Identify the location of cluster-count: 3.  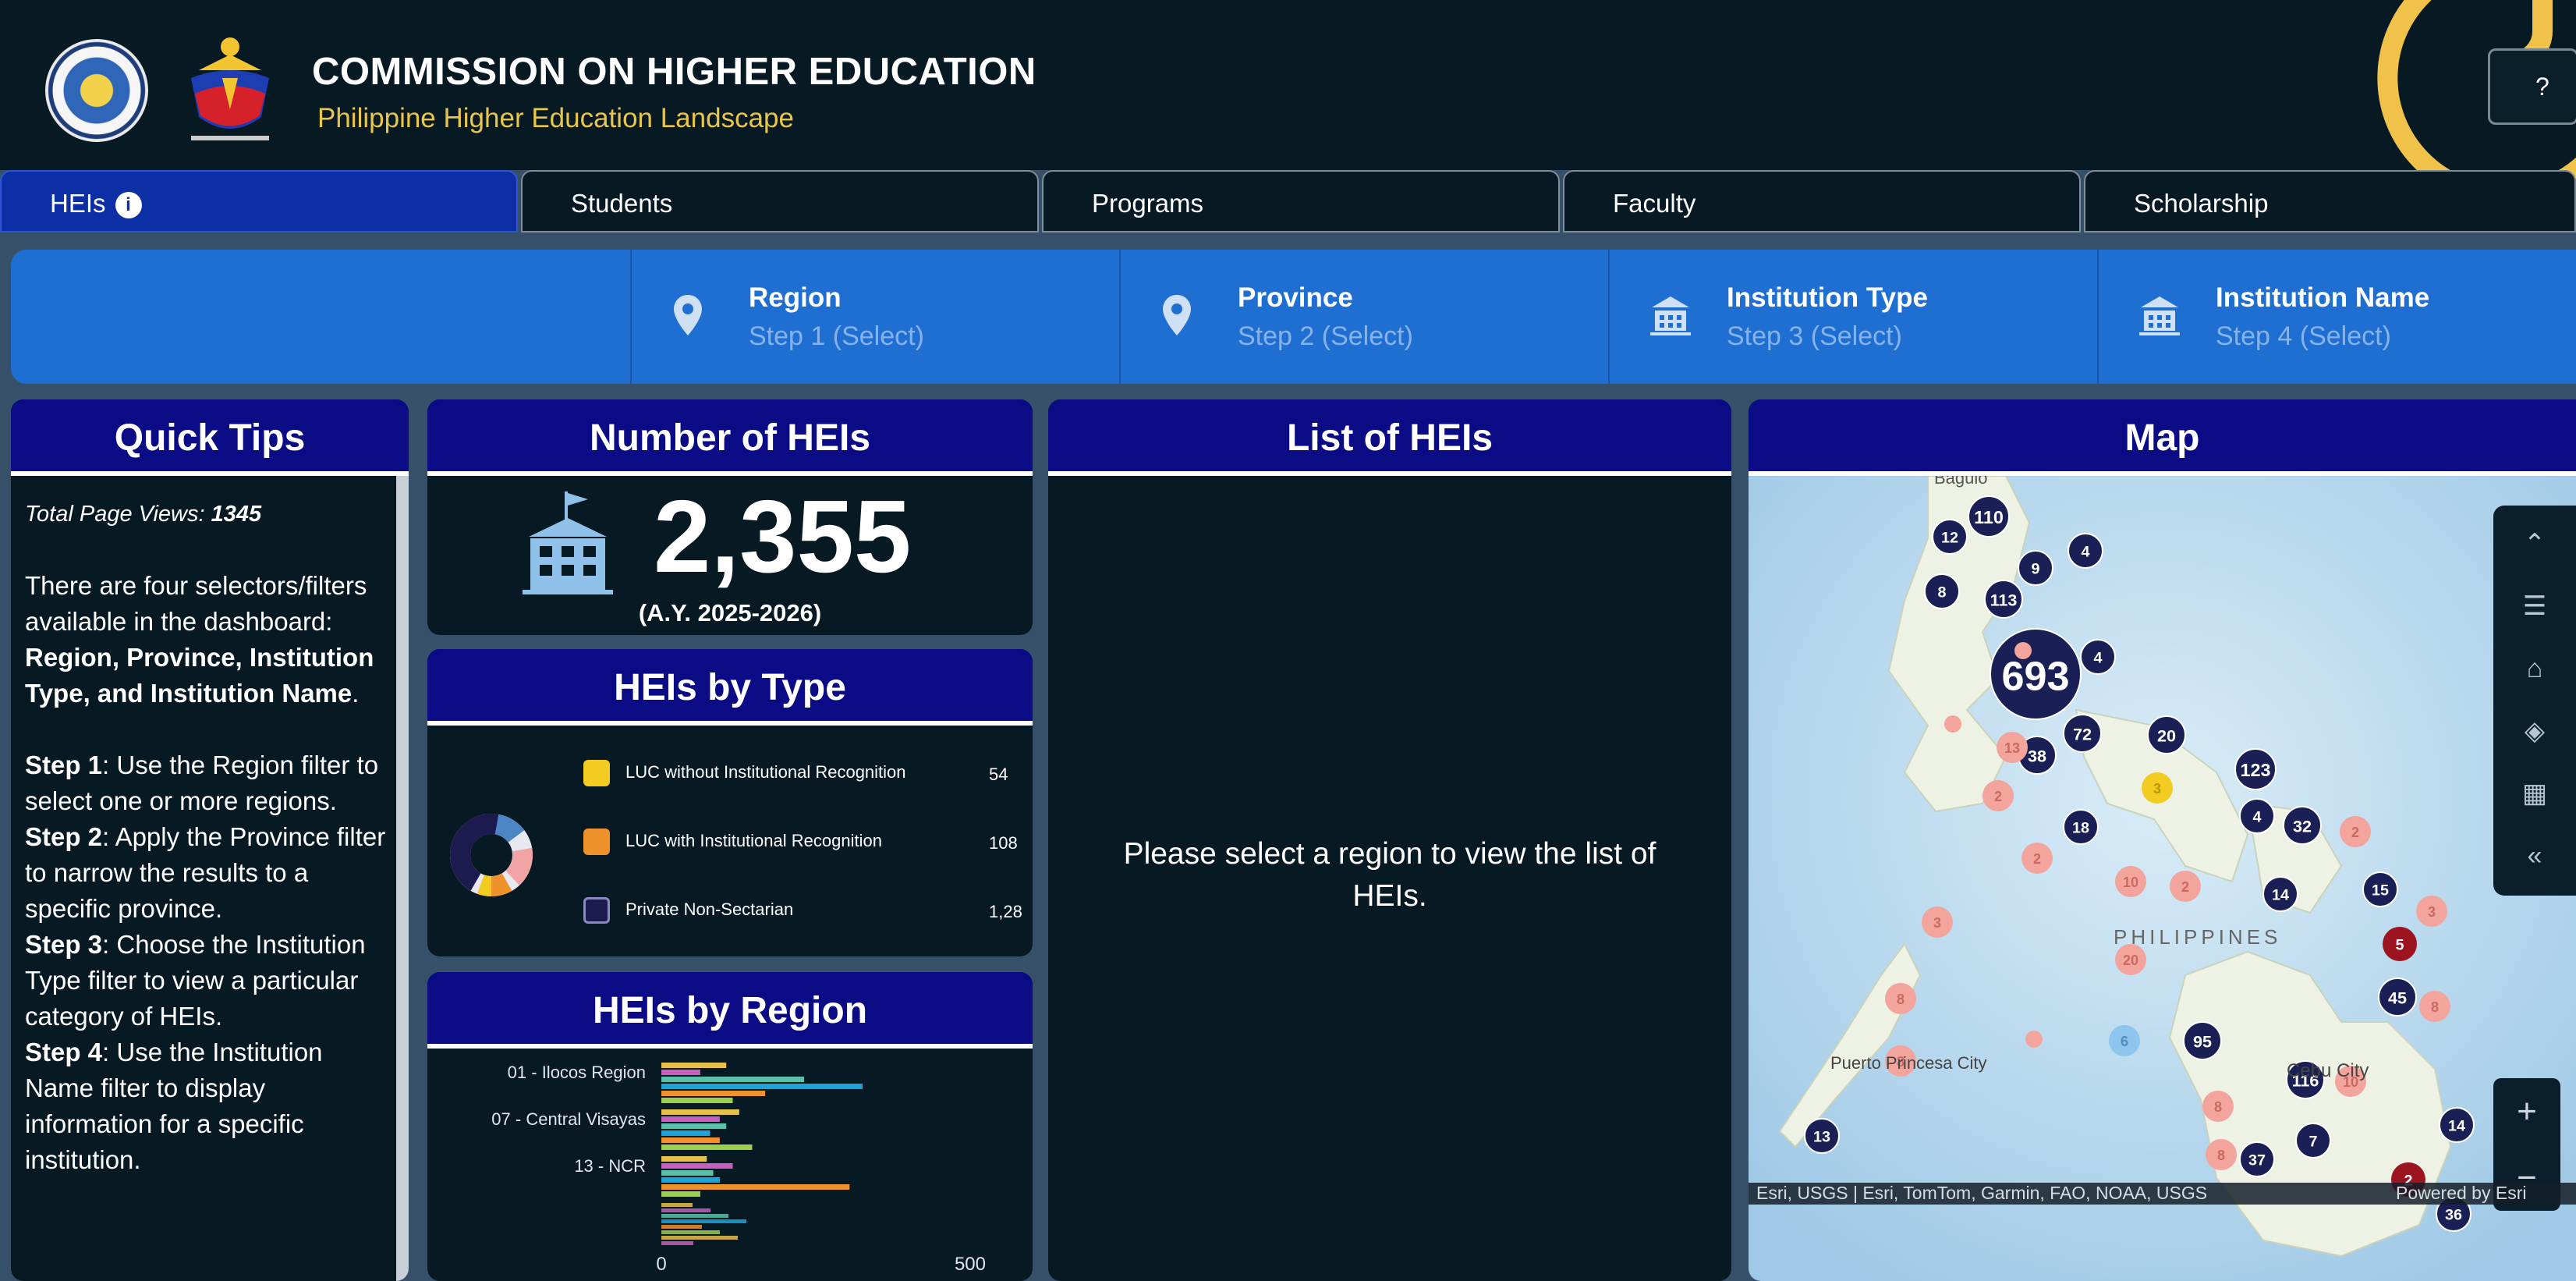
(2432, 912).